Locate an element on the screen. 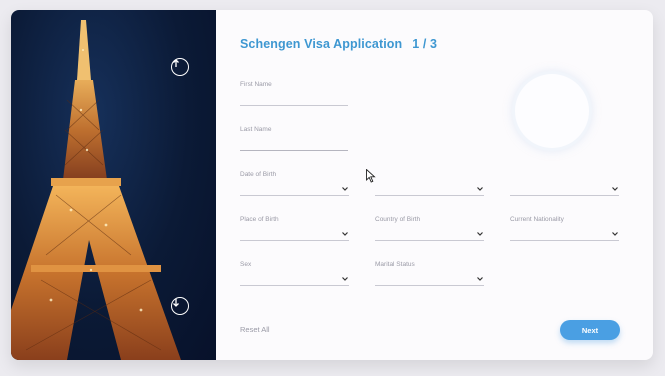  dob-year-underline is located at coordinates (564, 195).